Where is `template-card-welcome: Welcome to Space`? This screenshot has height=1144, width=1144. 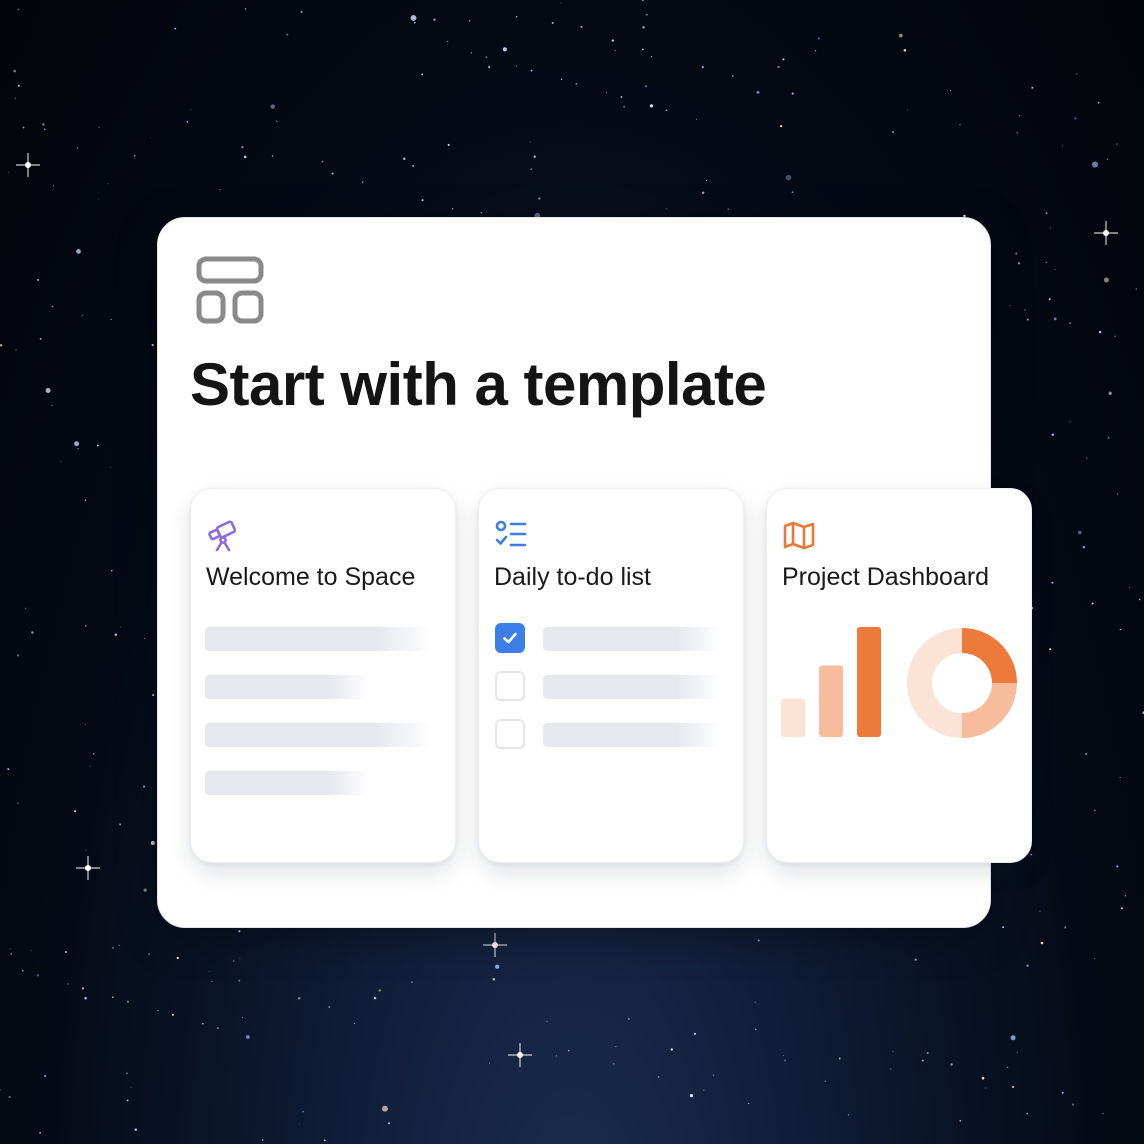 template-card-welcome: Welcome to Space is located at coordinates (323, 675).